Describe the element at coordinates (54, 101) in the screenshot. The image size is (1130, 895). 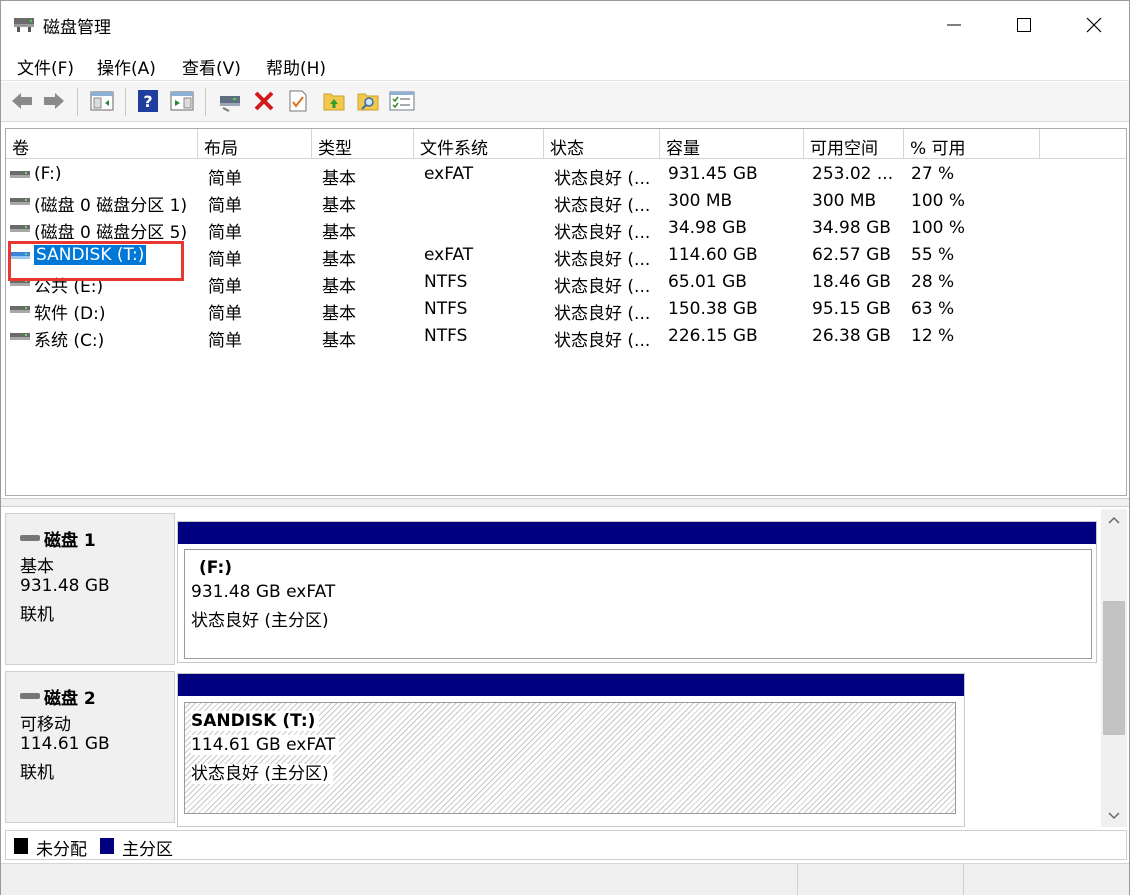
I see `forward-button` at that location.